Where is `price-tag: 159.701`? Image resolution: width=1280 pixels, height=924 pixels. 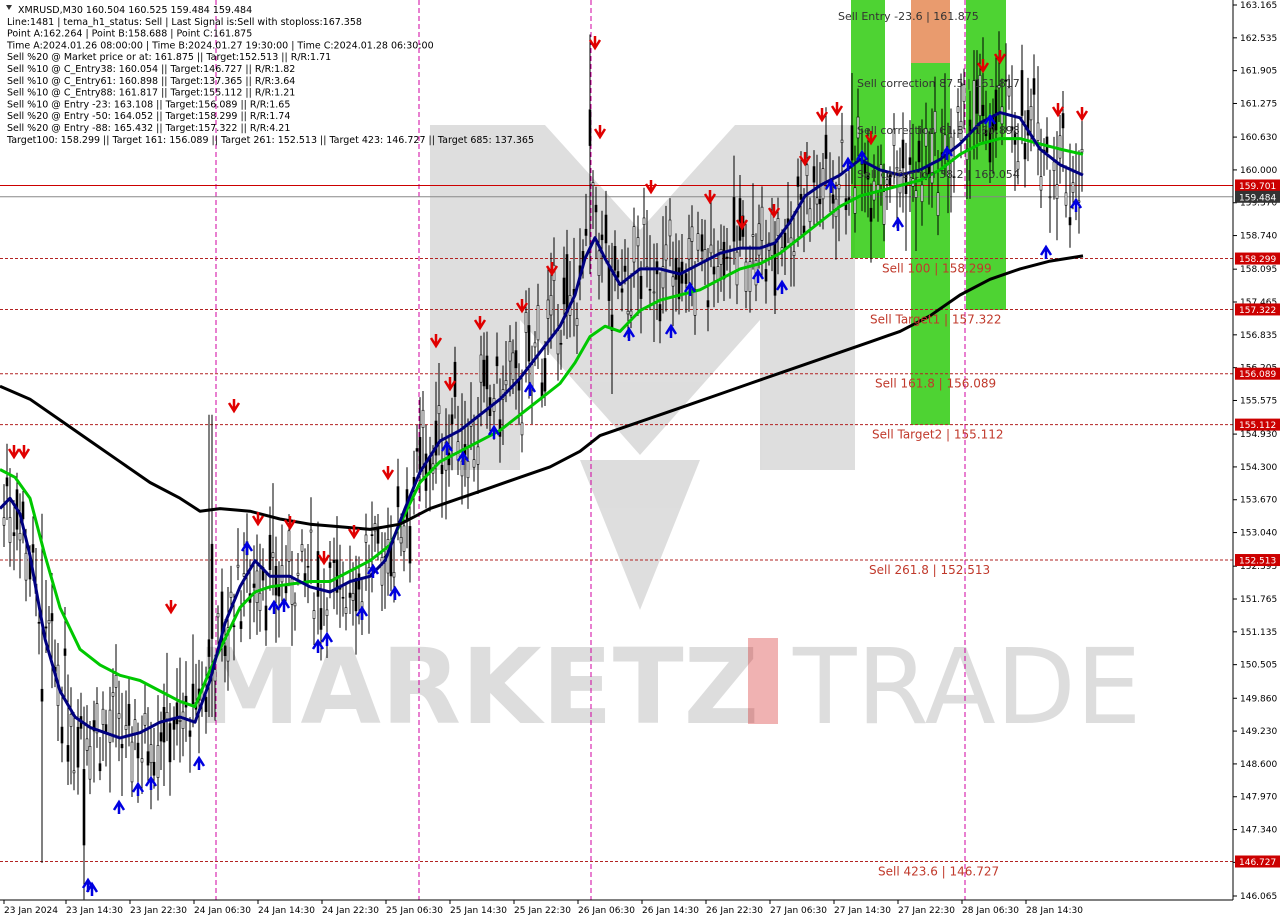 price-tag: 159.701 is located at coordinates (1257, 187).